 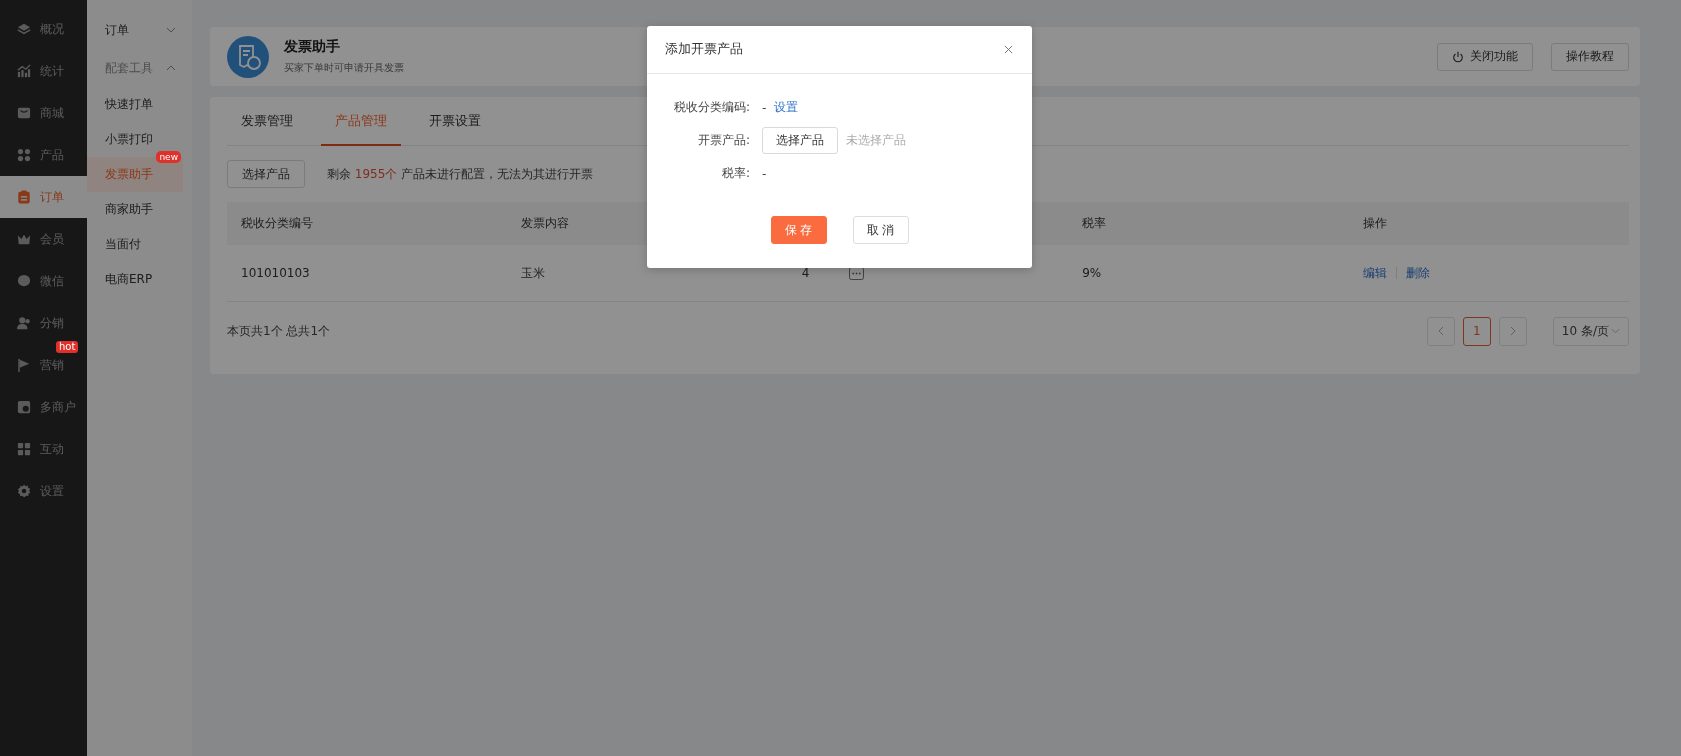 I want to click on nav-item: 互动, so click(x=43, y=449).